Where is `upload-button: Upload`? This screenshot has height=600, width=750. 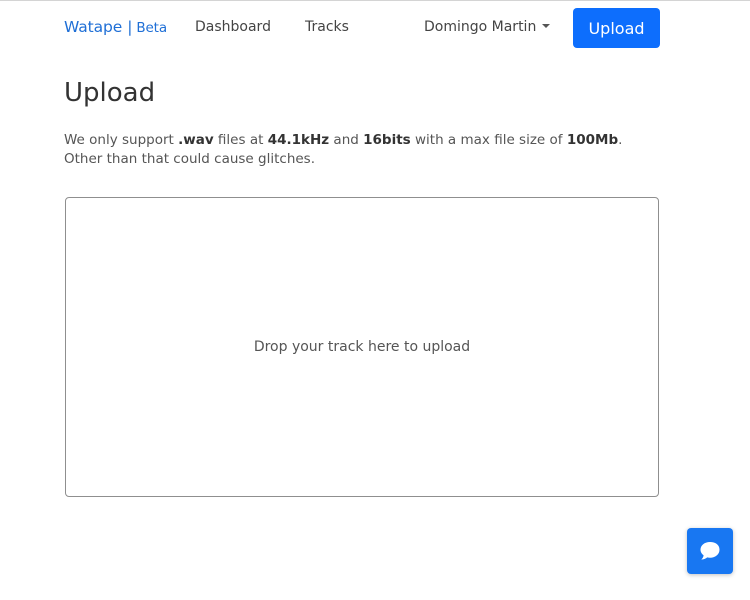
upload-button: Upload is located at coordinates (616, 28).